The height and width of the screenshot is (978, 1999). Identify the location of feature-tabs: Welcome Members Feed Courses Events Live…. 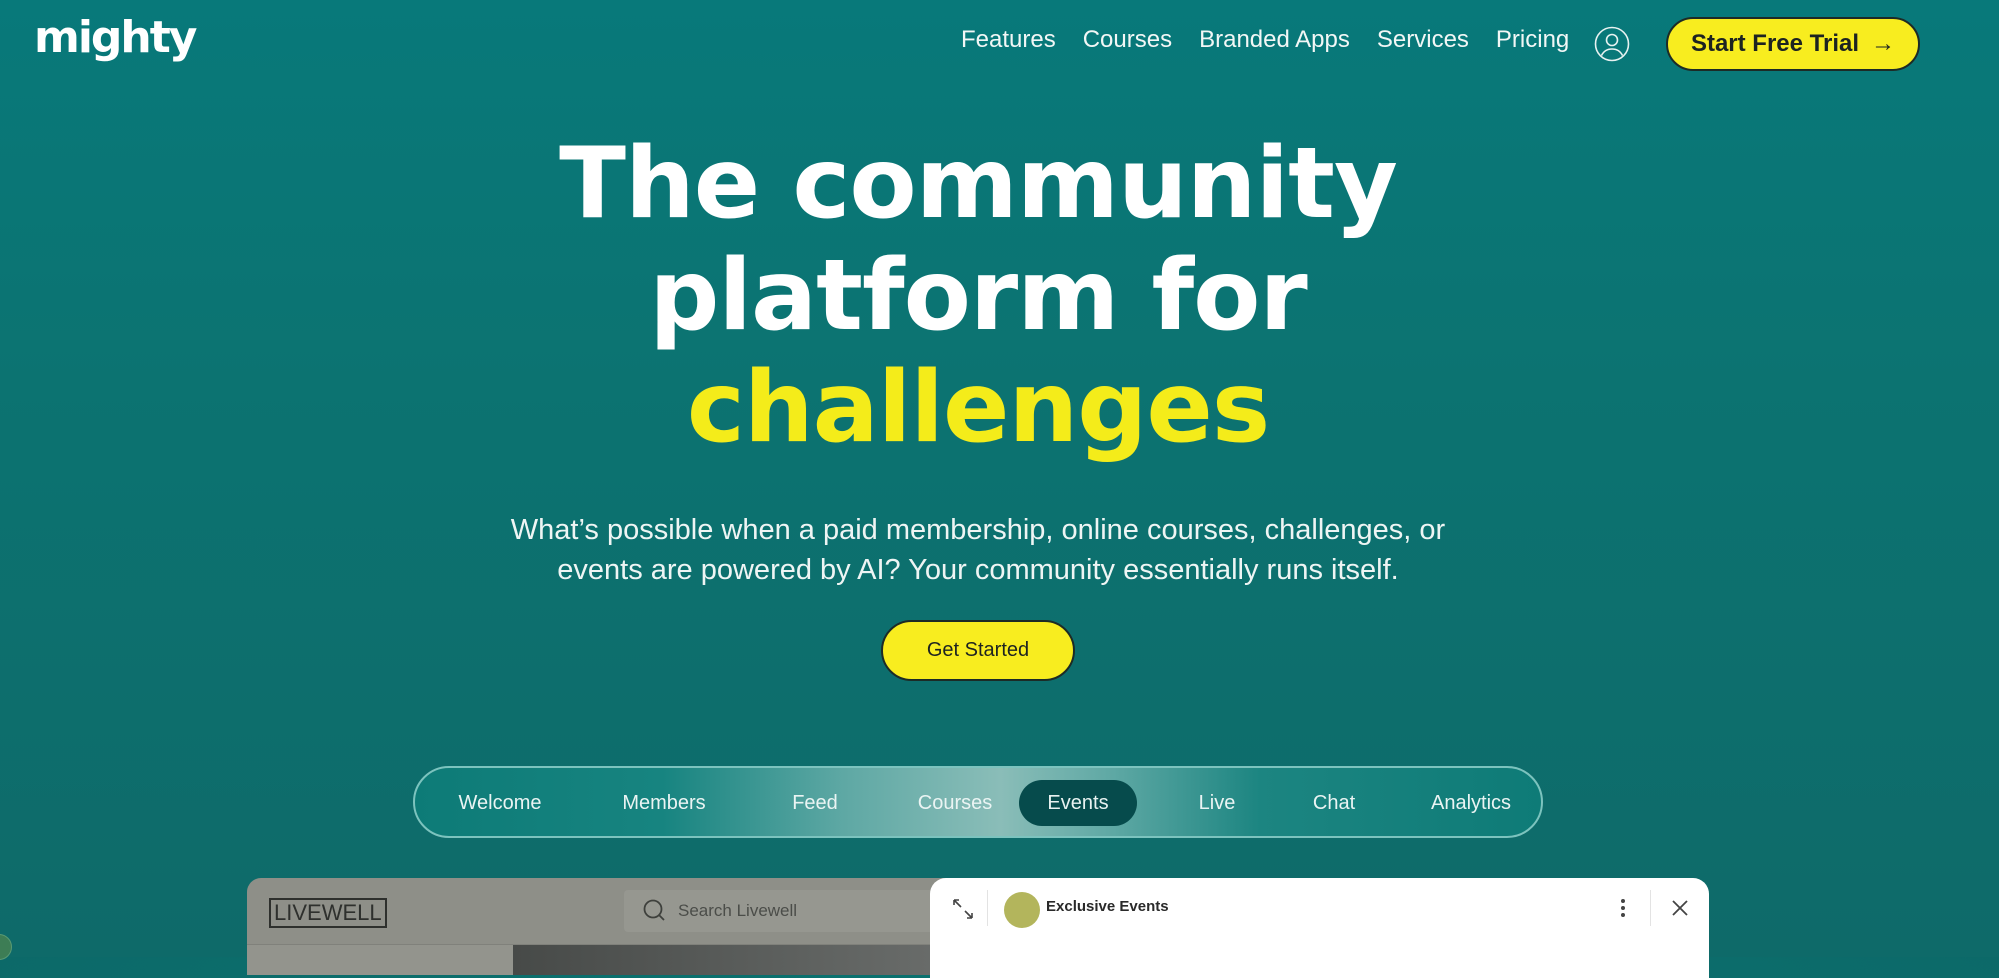
(978, 802).